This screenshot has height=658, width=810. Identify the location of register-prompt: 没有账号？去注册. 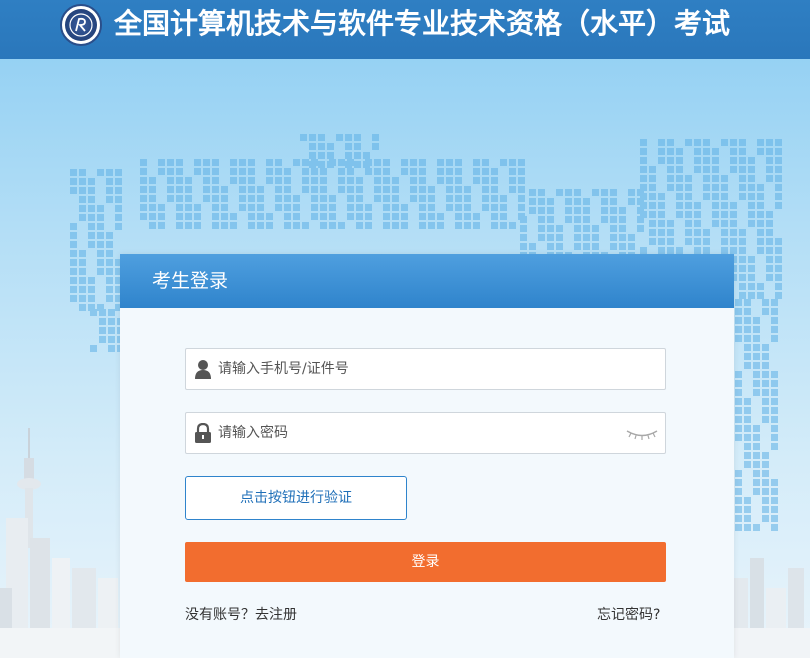
(241, 614).